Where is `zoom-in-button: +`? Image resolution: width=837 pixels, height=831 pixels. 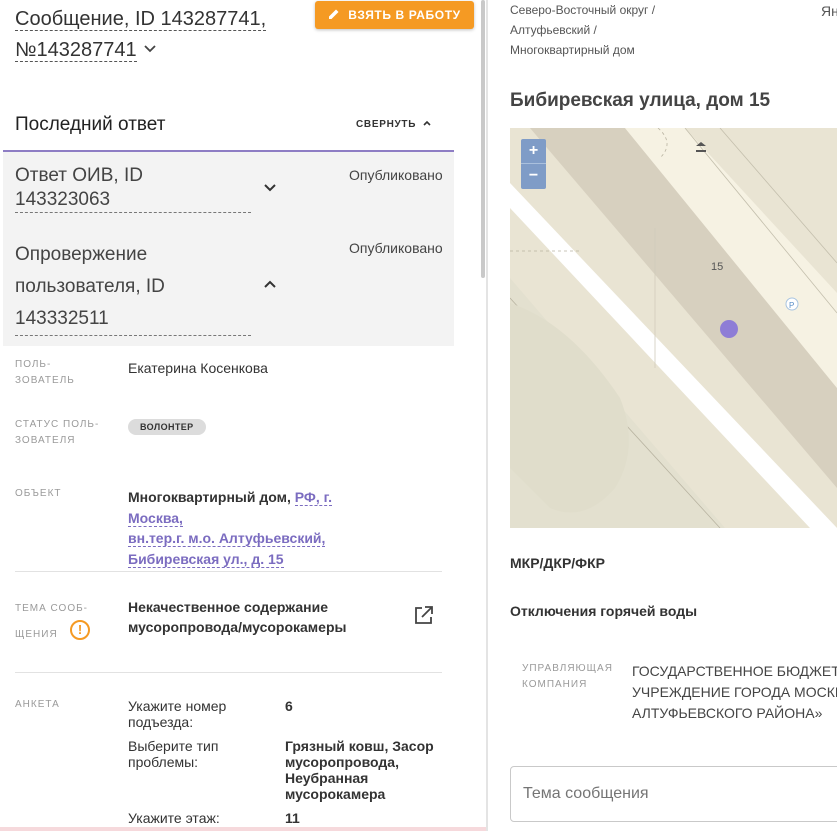
zoom-in-button: + is located at coordinates (533, 151).